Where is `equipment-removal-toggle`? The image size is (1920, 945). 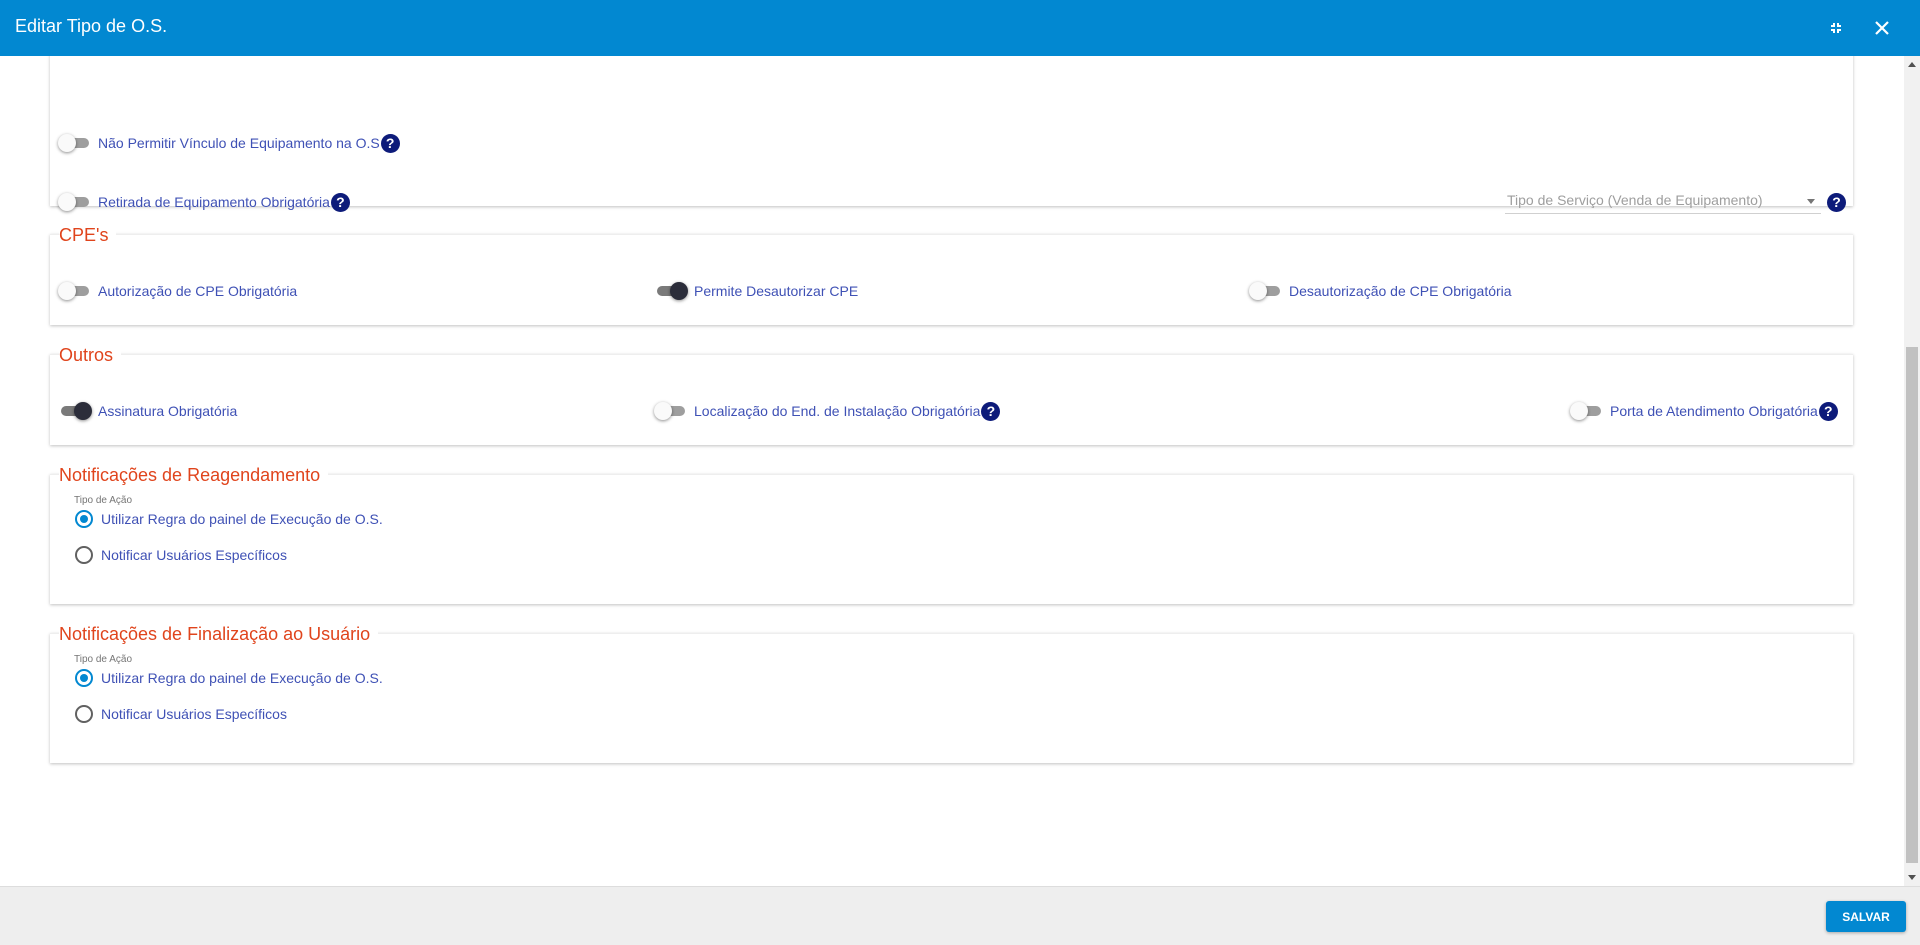 equipment-removal-toggle is located at coordinates (75, 202).